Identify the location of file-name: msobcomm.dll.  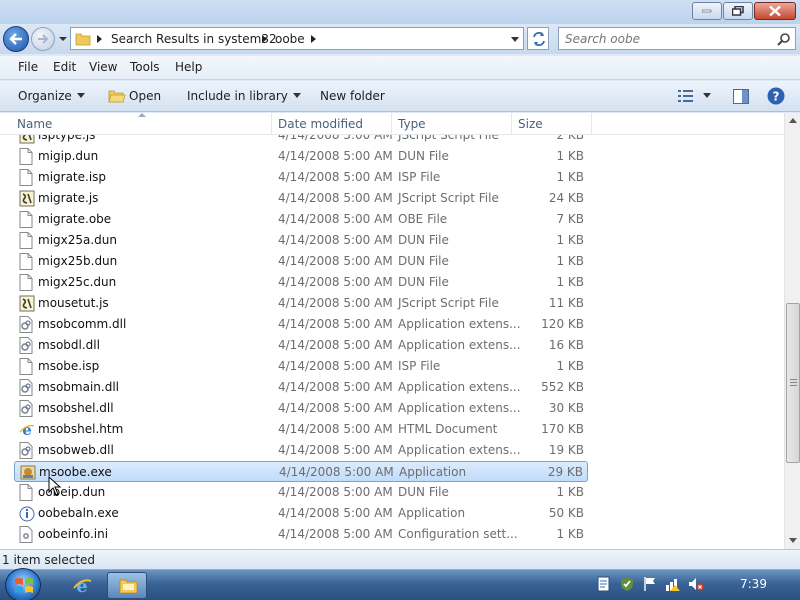
(82, 324).